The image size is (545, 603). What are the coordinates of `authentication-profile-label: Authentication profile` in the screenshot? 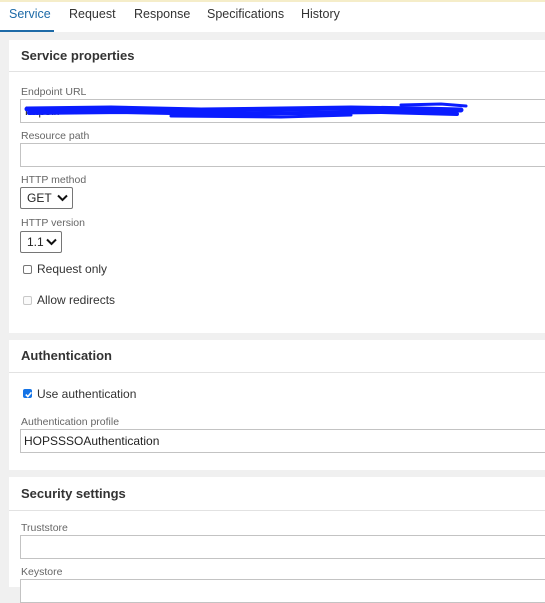 It's located at (70, 422).